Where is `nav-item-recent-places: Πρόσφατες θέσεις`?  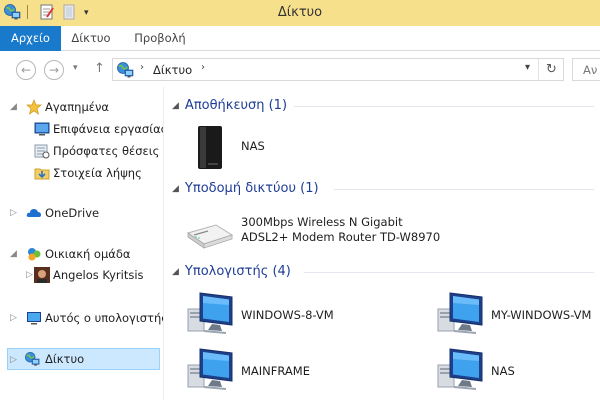 nav-item-recent-places: Πρόσφατες θέσεις is located at coordinates (98, 151).